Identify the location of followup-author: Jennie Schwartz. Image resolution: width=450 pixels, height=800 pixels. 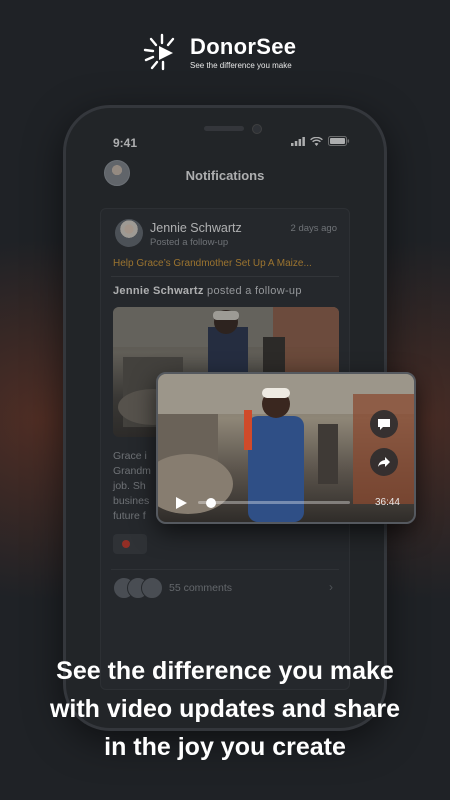
(158, 291).